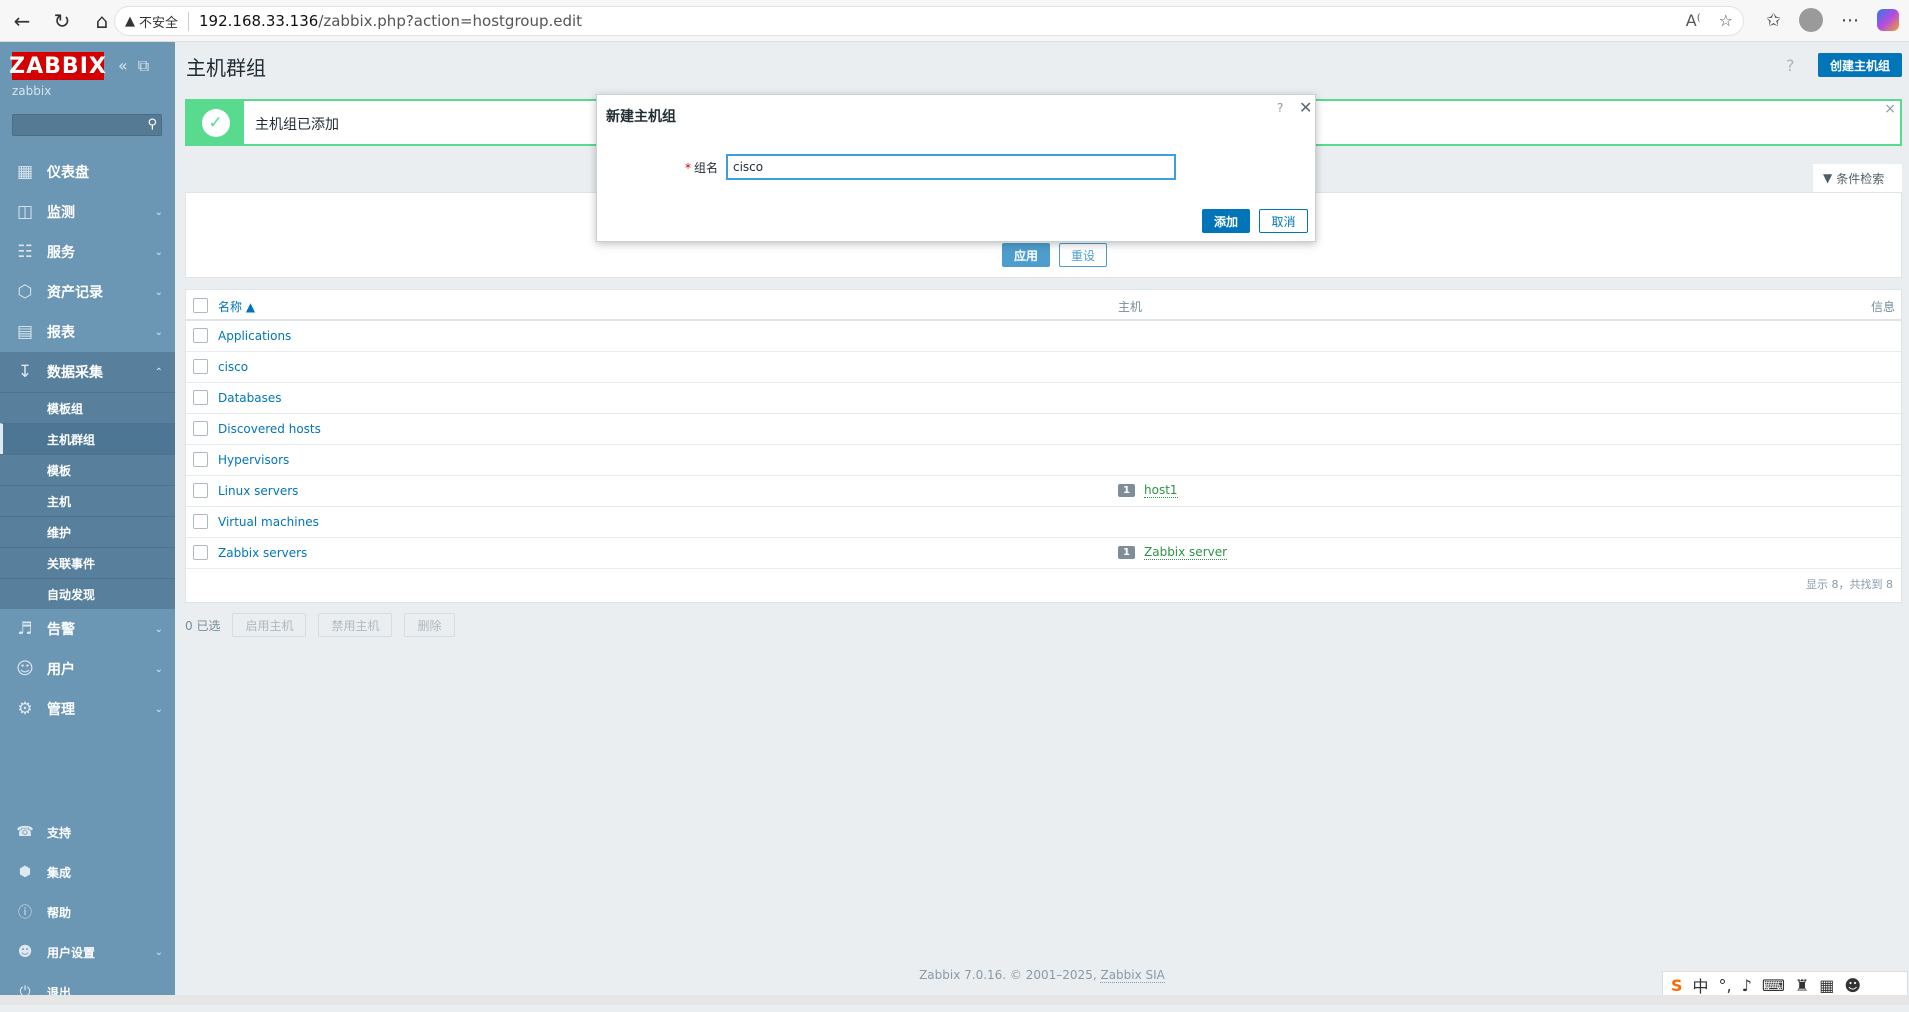  Describe the element at coordinates (1725, 985) in the screenshot. I see `punctuation-icon: °,` at that location.